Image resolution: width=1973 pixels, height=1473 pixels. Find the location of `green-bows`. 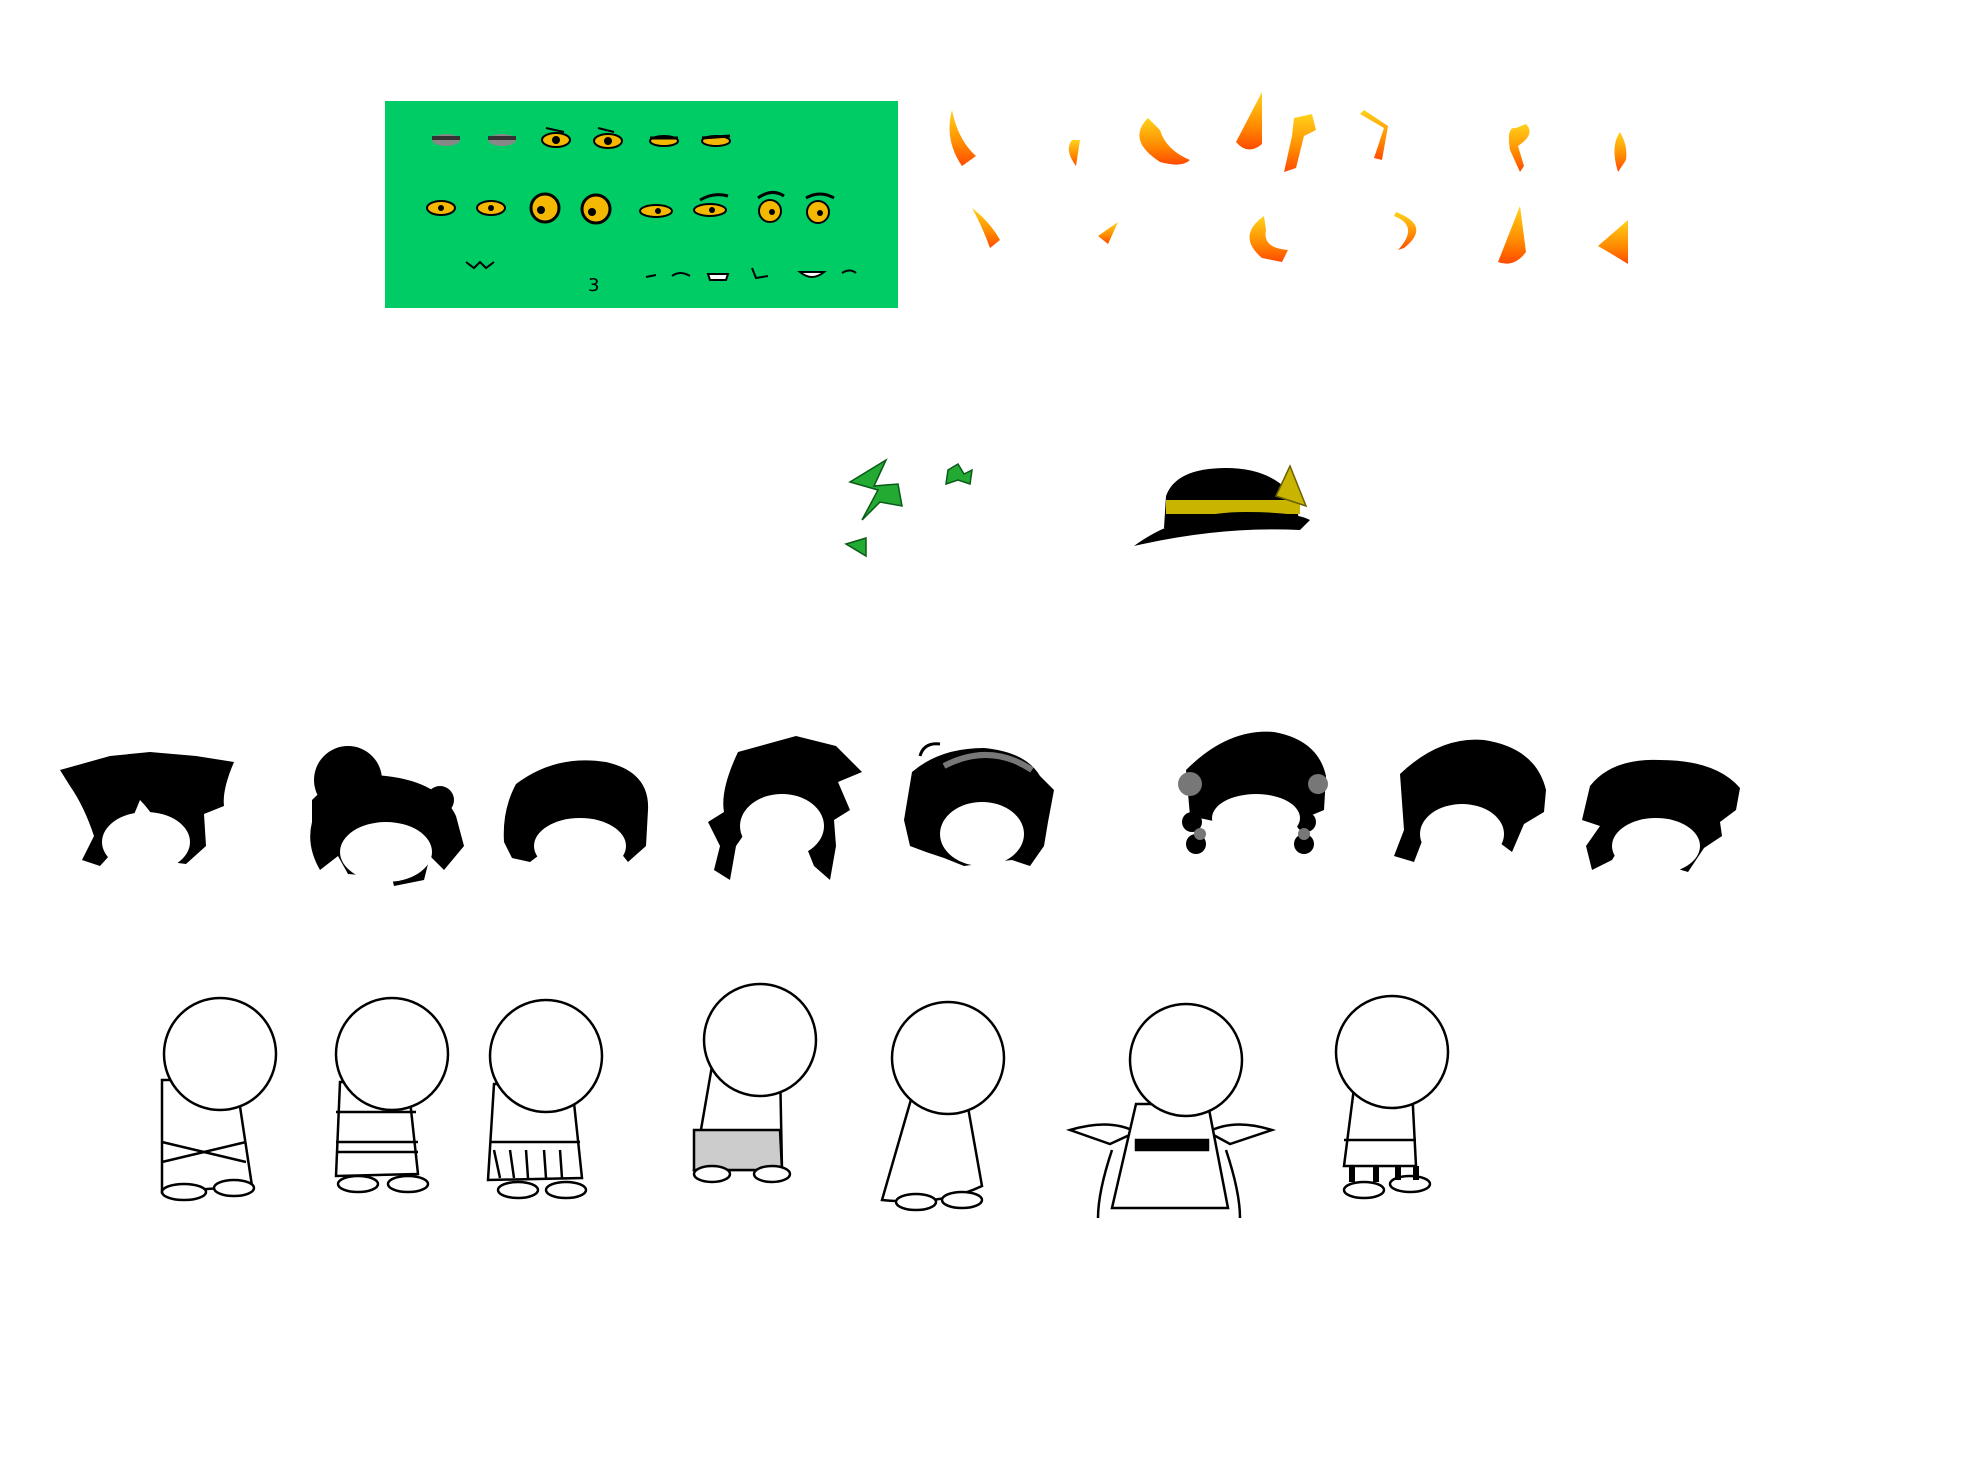

green-bows is located at coordinates (908, 508).